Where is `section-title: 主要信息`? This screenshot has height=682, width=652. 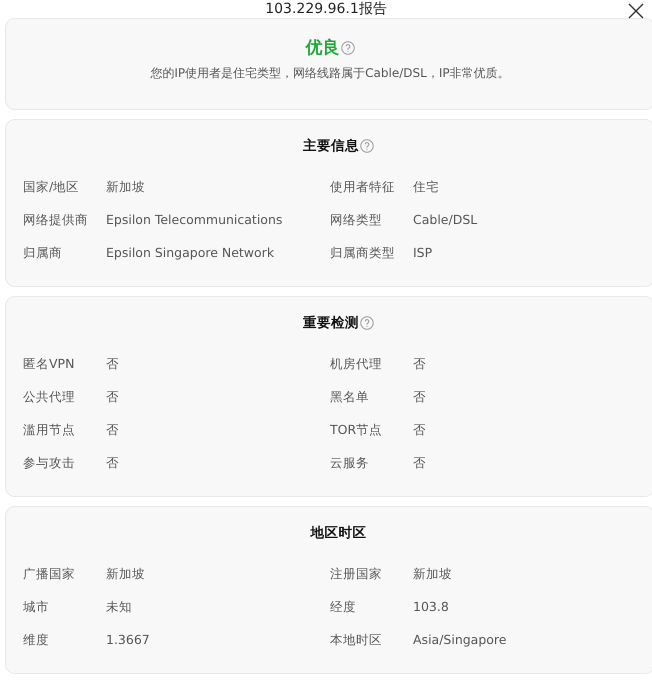 section-title: 主要信息 is located at coordinates (331, 146).